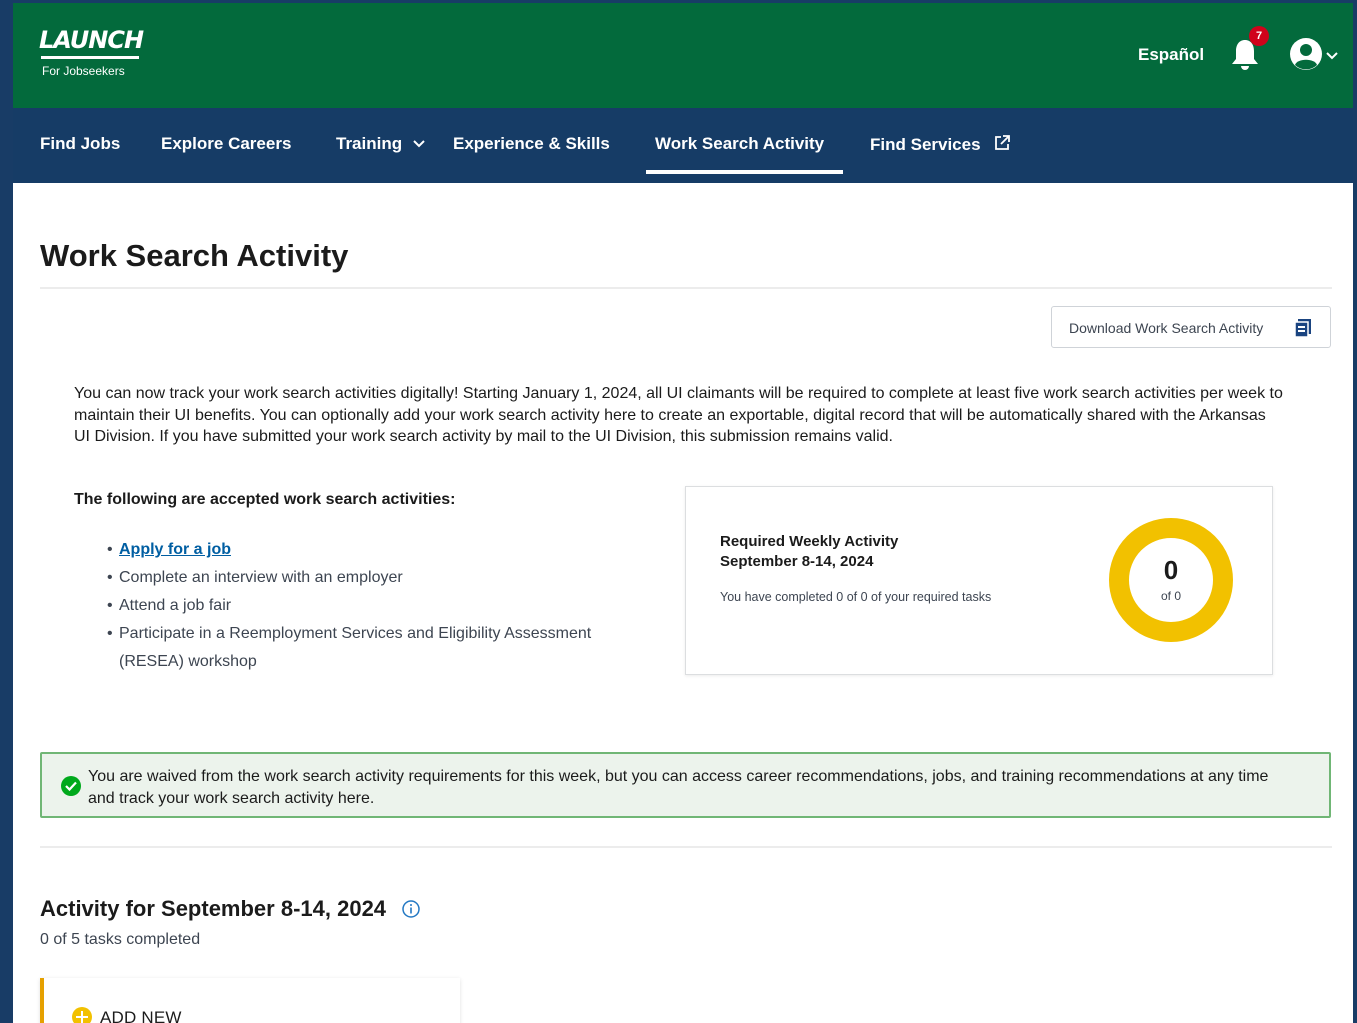  What do you see at coordinates (1171, 570) in the screenshot?
I see `donut-value: 0` at bounding box center [1171, 570].